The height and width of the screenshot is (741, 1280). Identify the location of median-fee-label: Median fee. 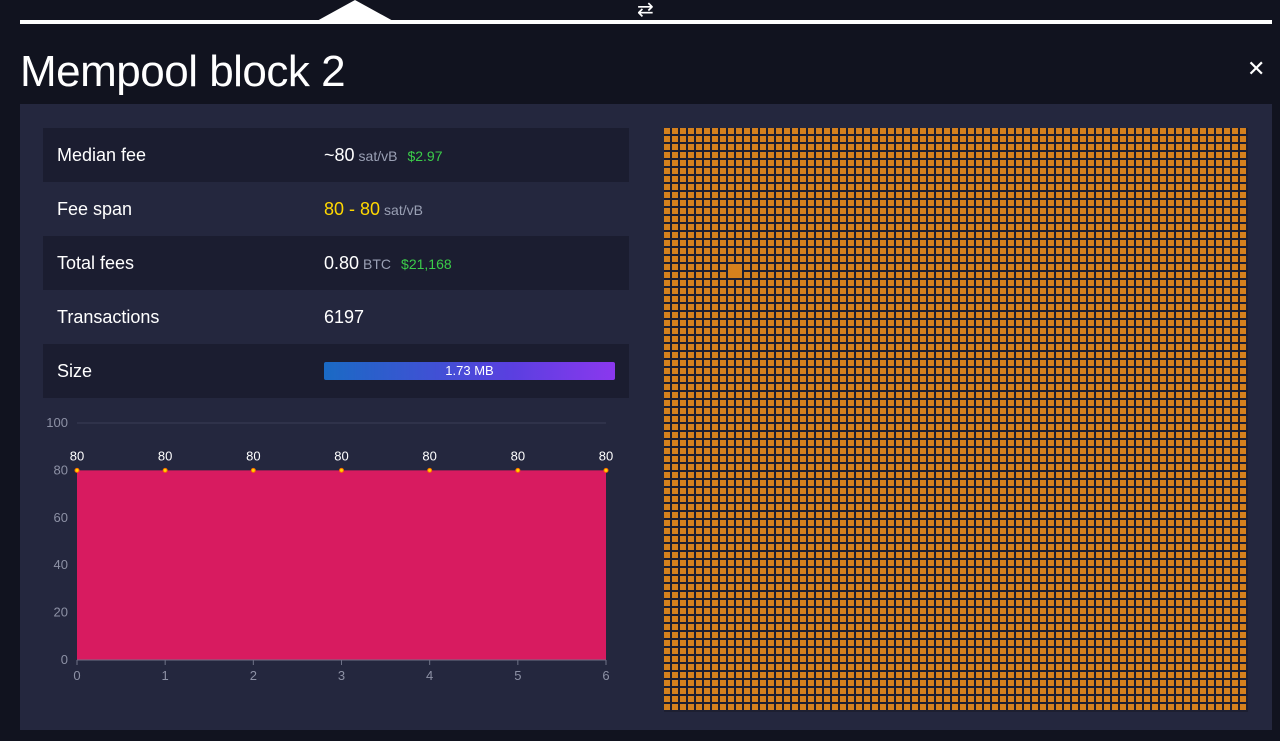
(102, 155).